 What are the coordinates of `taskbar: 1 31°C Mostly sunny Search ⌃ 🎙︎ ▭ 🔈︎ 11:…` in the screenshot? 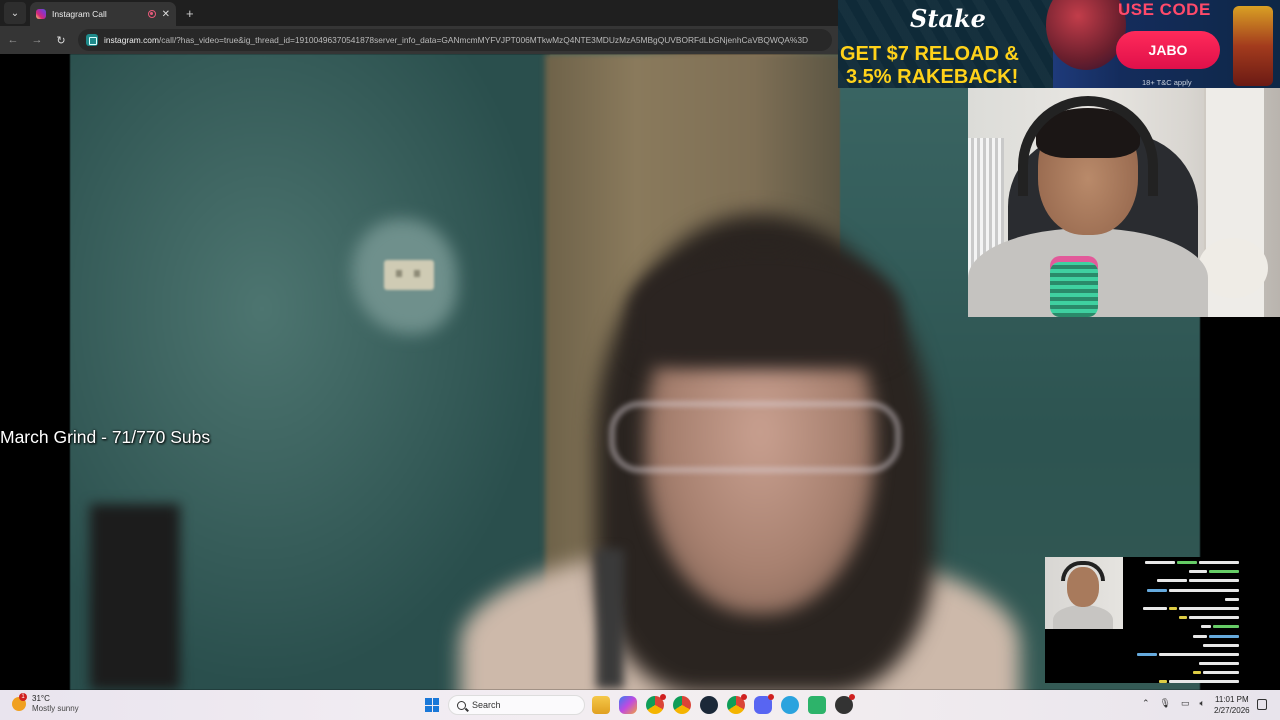 It's located at (640, 705).